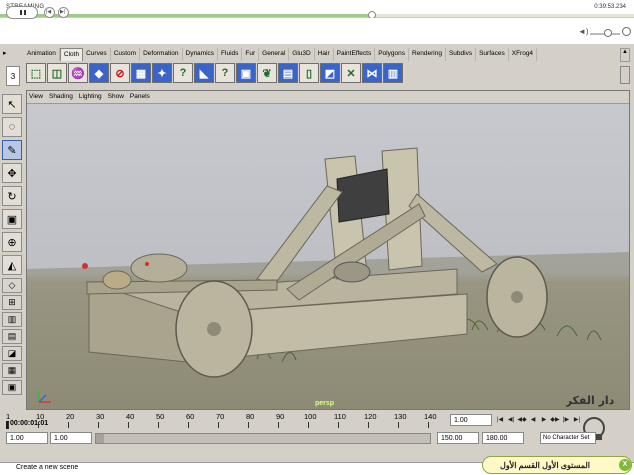  What do you see at coordinates (12, 150) in the screenshot?
I see `paint-select-tool-icon: ✎` at bounding box center [12, 150].